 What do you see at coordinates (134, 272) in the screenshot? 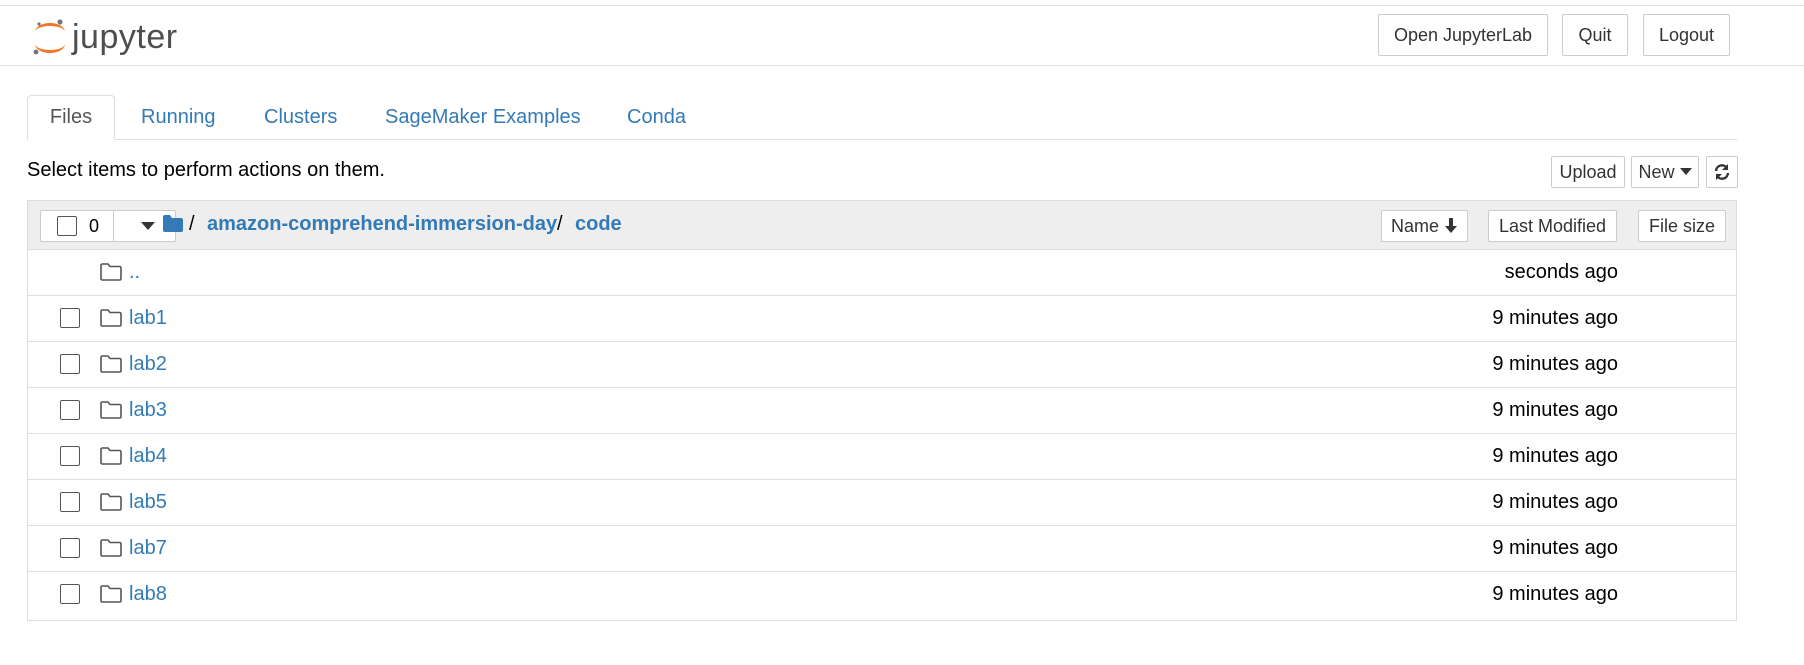
I see `list-item-name: ..` at bounding box center [134, 272].